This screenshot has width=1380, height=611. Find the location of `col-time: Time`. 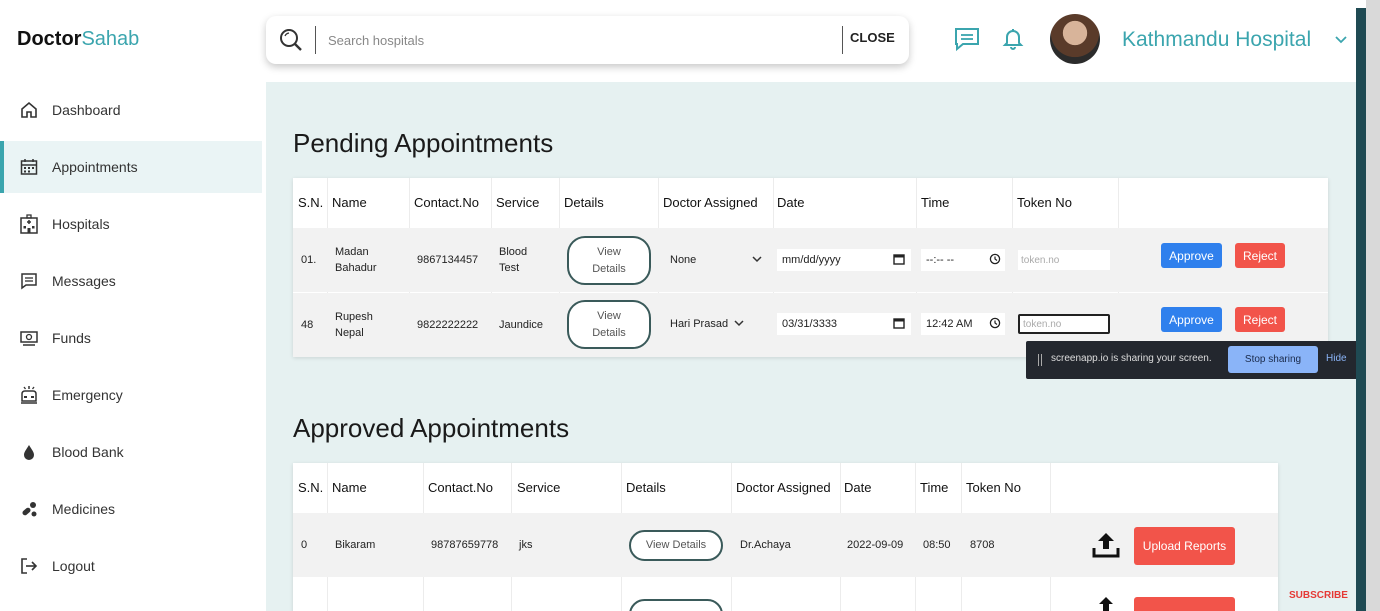

col-time: Time is located at coordinates (934, 488).